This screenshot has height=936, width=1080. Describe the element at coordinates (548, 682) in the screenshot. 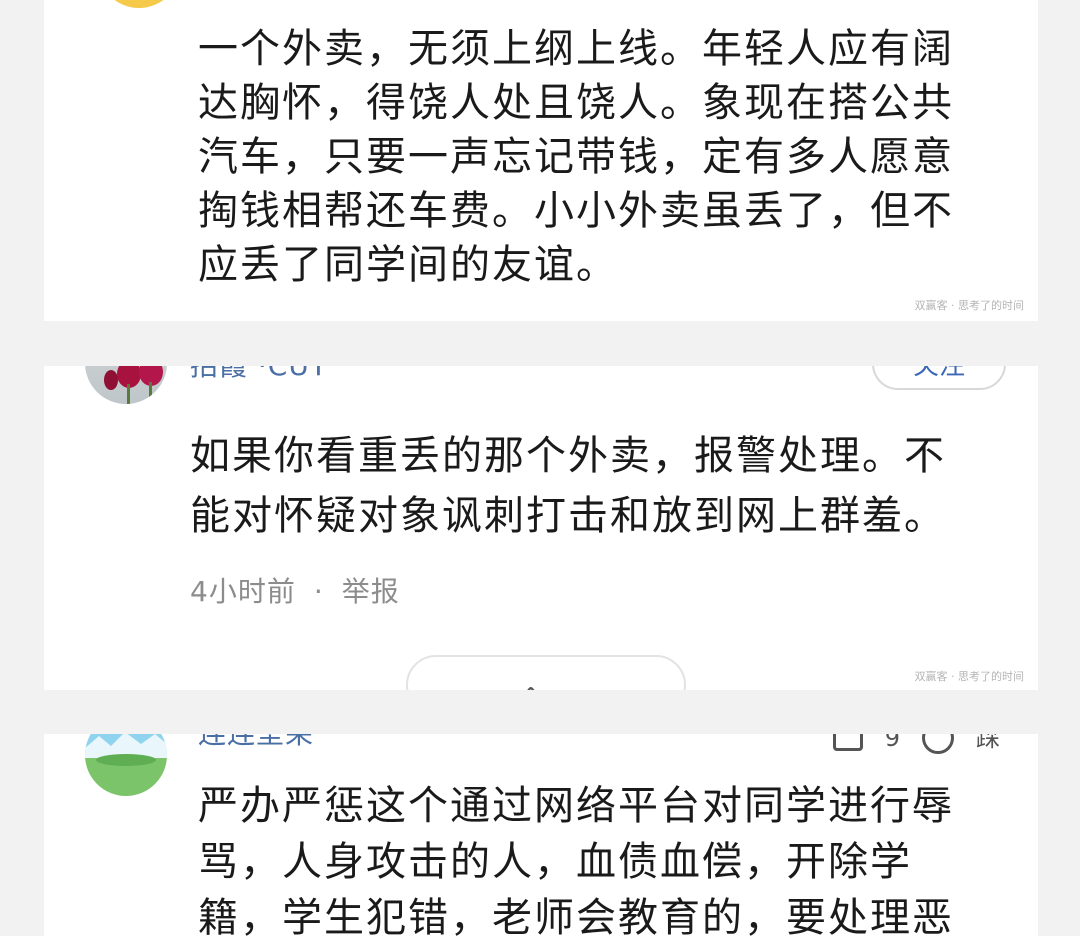

I see `expand-glyph: へ ~` at that location.